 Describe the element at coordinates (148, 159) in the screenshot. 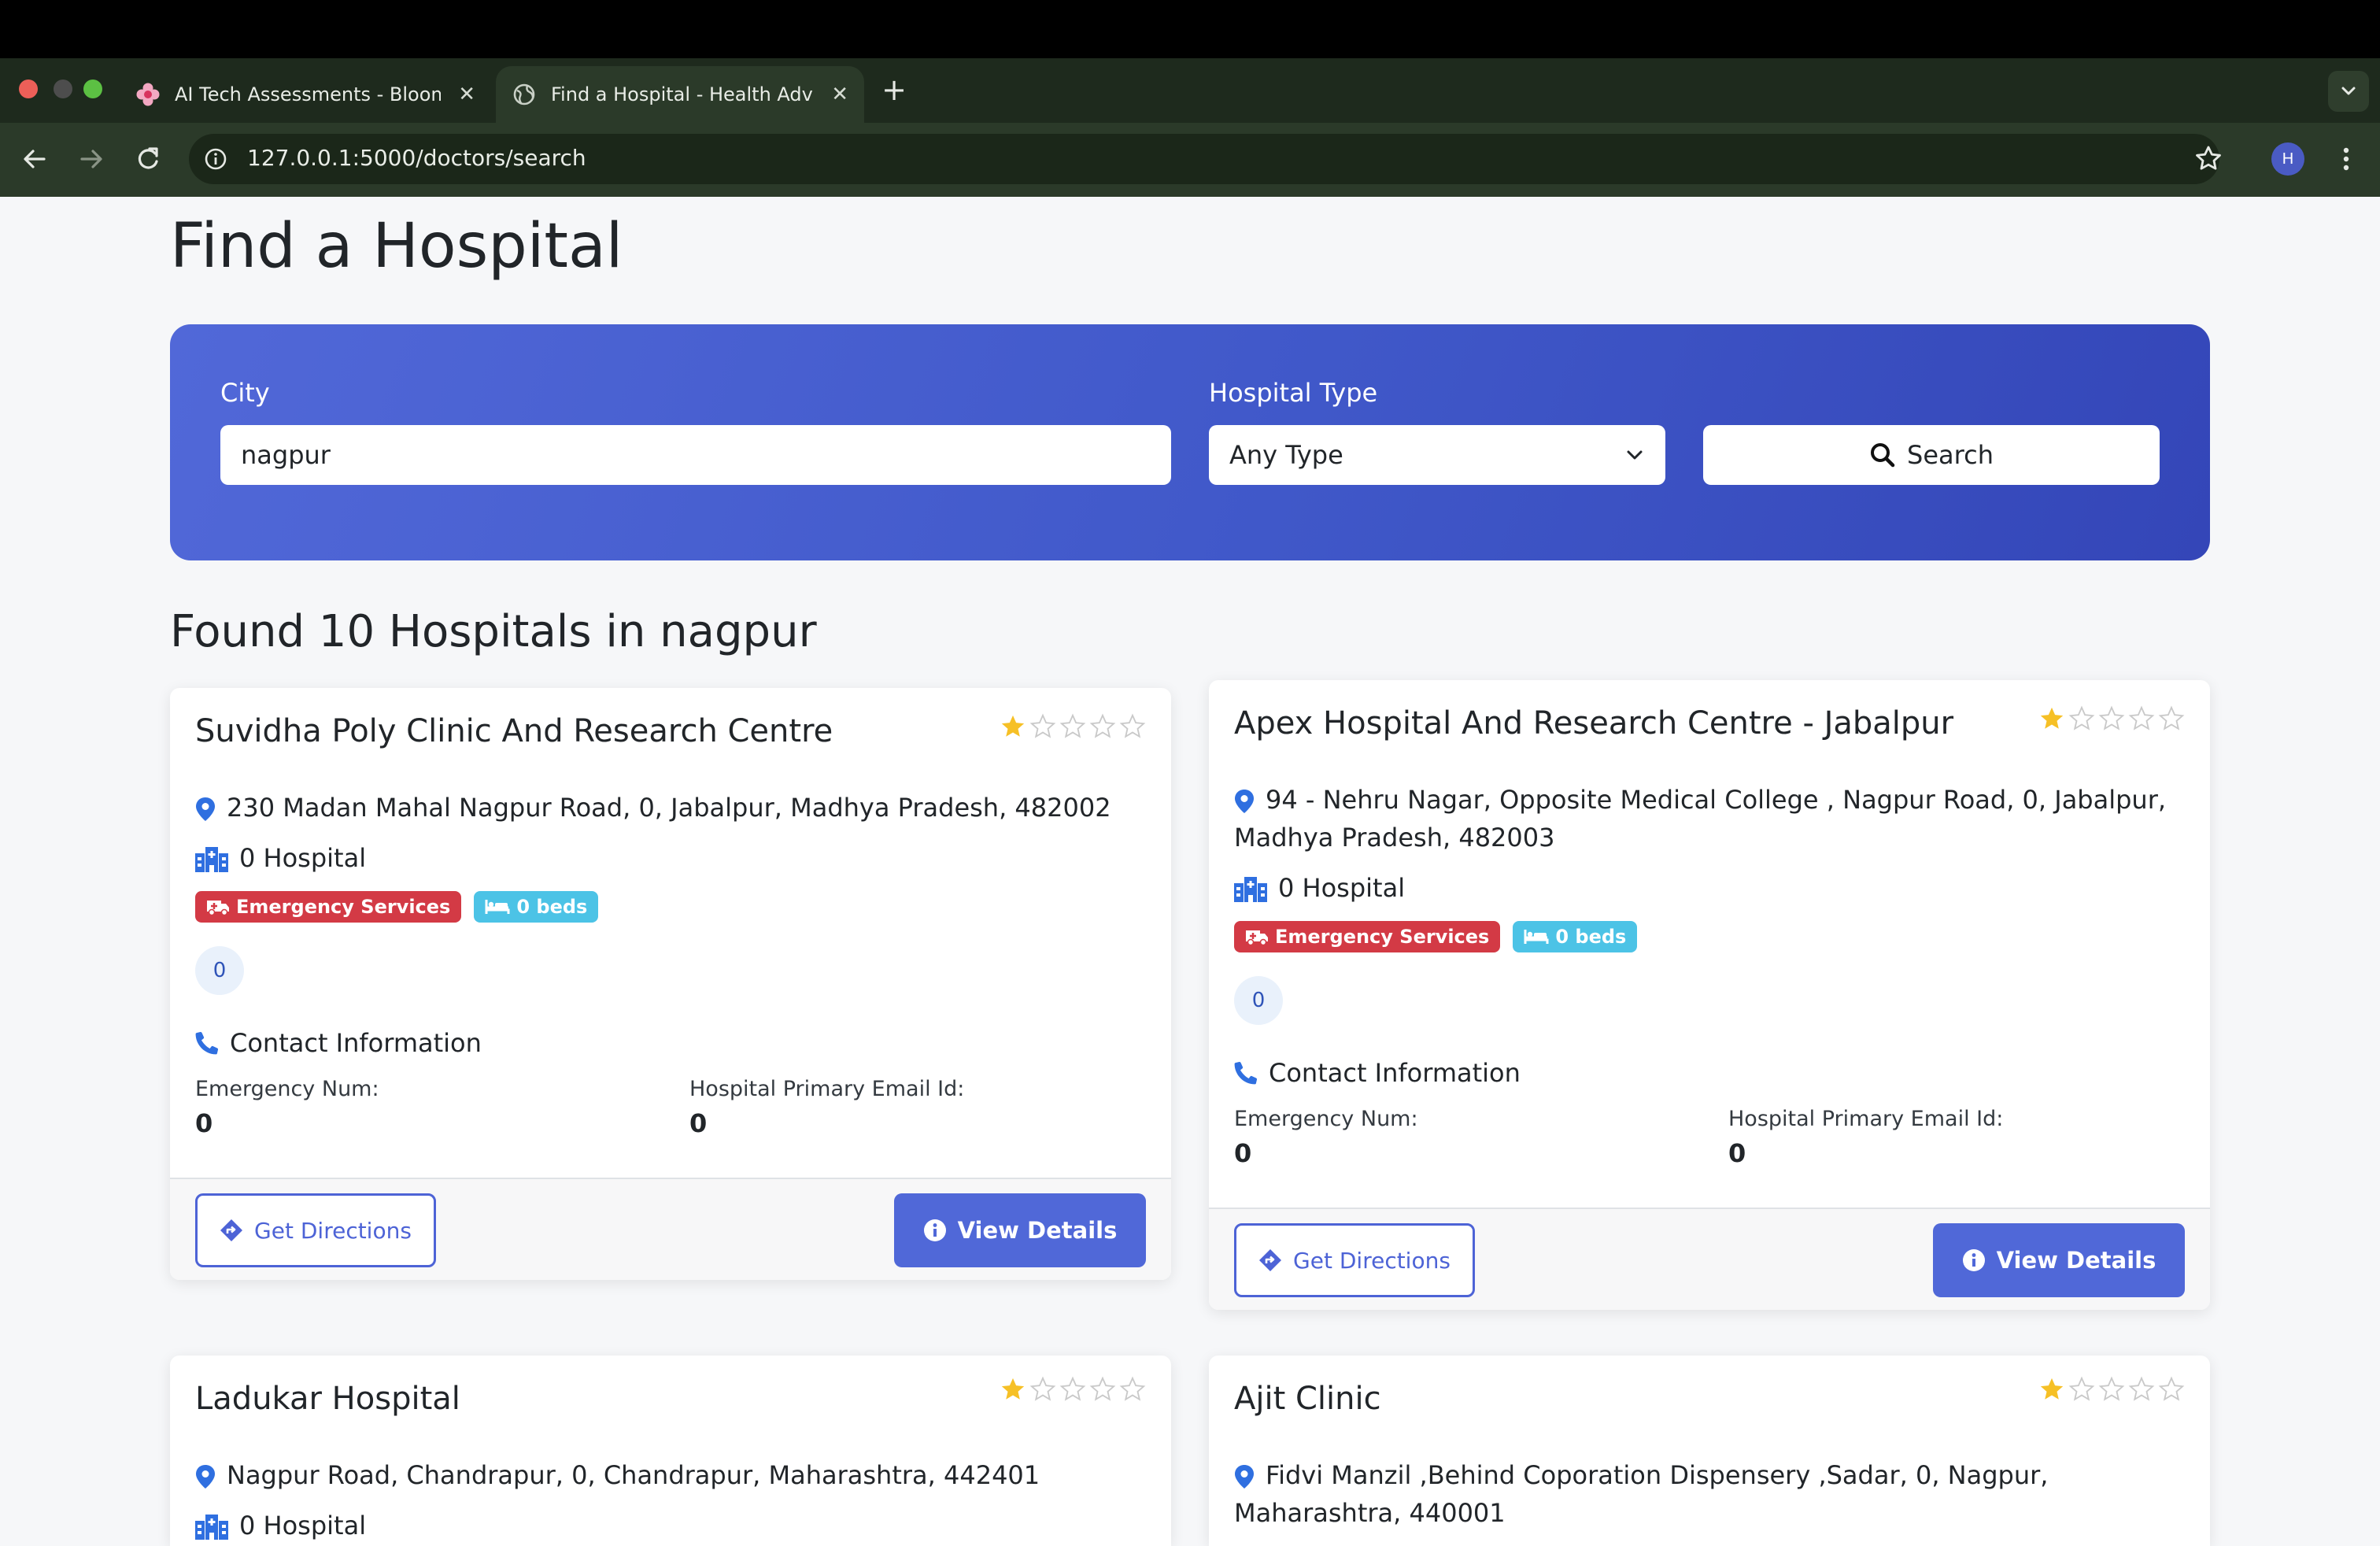

I see `reload-icon` at that location.